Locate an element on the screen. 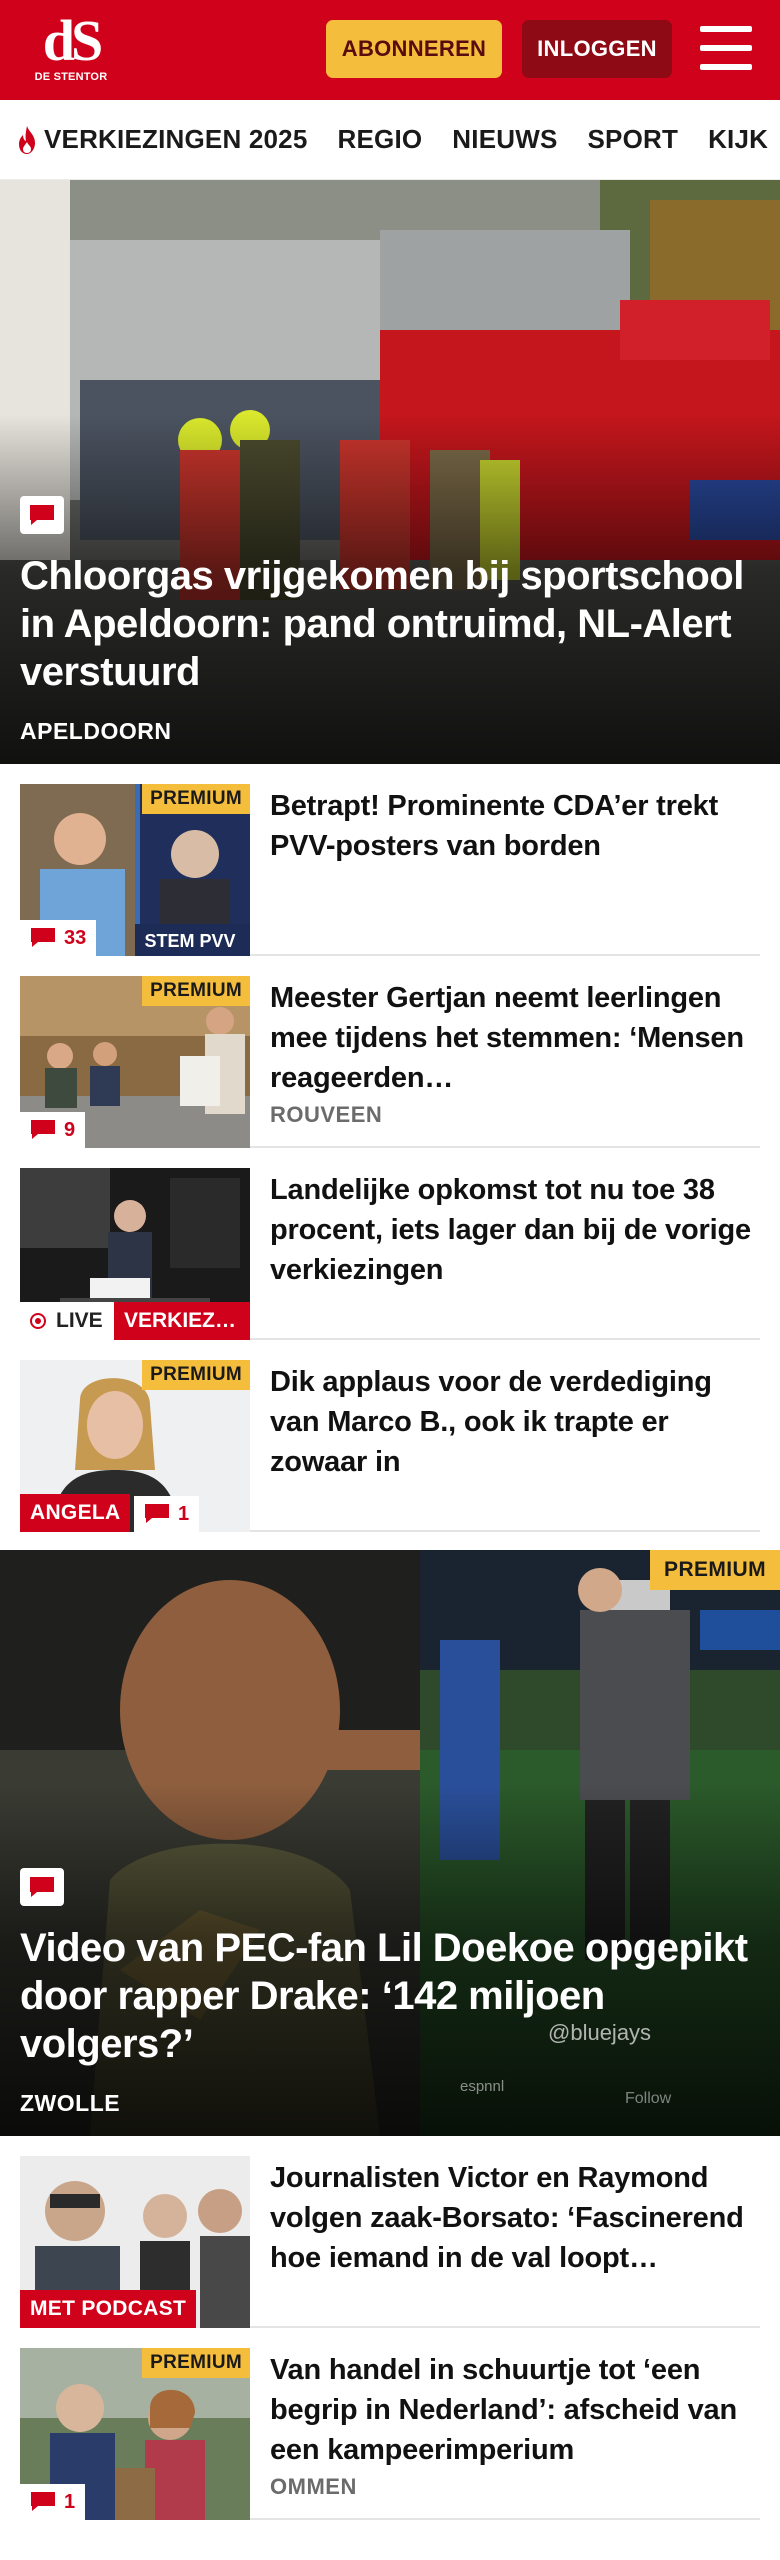  nav-label: REGIO is located at coordinates (380, 139).